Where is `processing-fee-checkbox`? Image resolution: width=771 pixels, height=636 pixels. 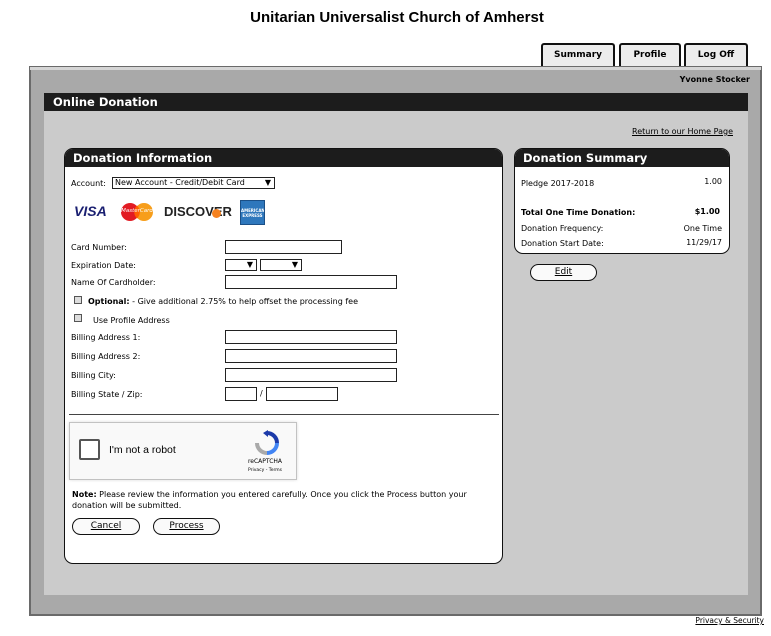 processing-fee-checkbox is located at coordinates (78, 300).